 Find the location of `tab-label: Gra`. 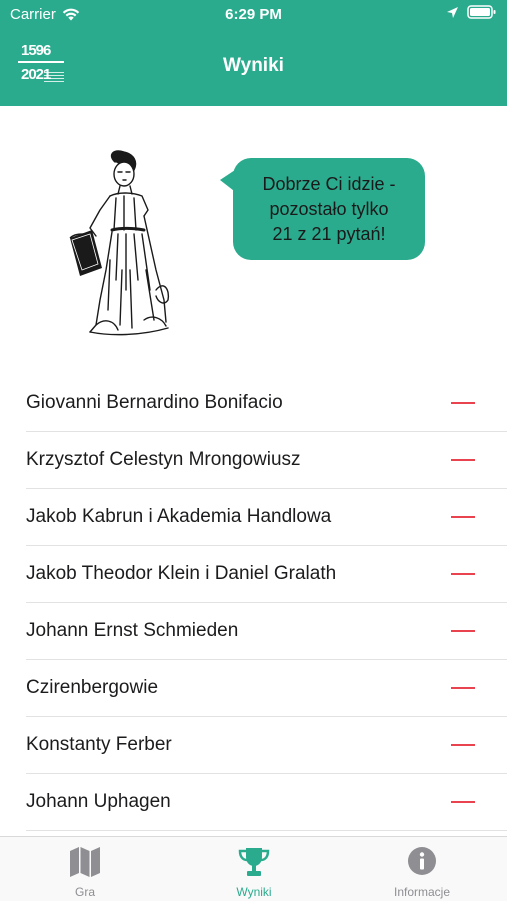

tab-label: Gra is located at coordinates (84, 892).